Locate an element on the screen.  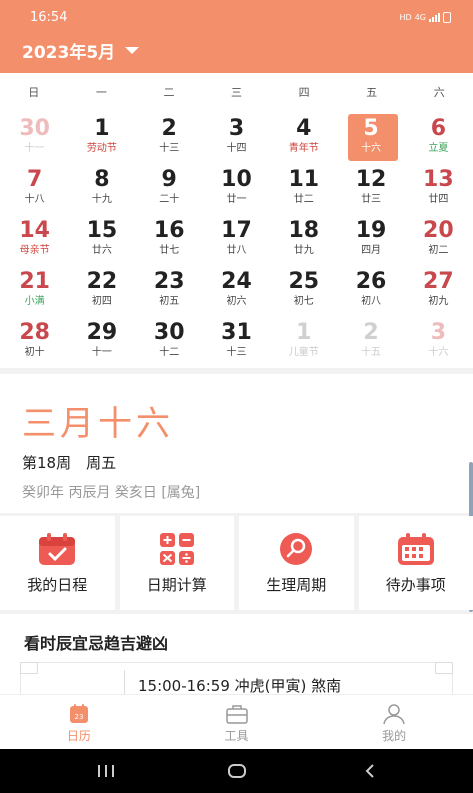
day-cell: 2 十五 is located at coordinates (370, 340).